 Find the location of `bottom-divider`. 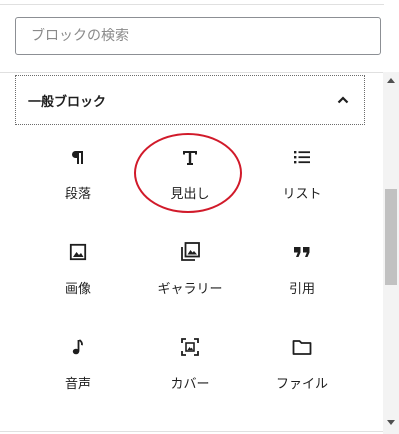

bottom-divider is located at coordinates (191, 431).